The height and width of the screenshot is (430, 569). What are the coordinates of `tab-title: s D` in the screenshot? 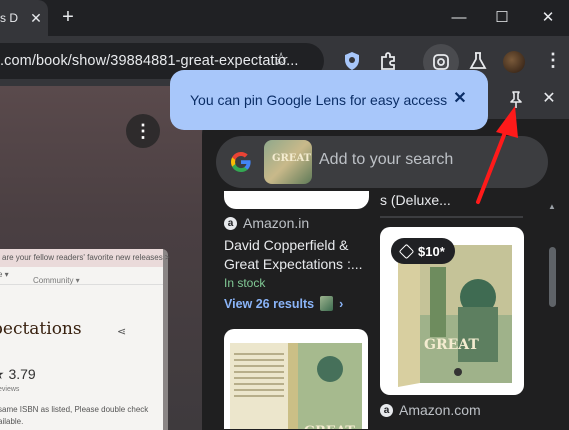 It's located at (9, 18).